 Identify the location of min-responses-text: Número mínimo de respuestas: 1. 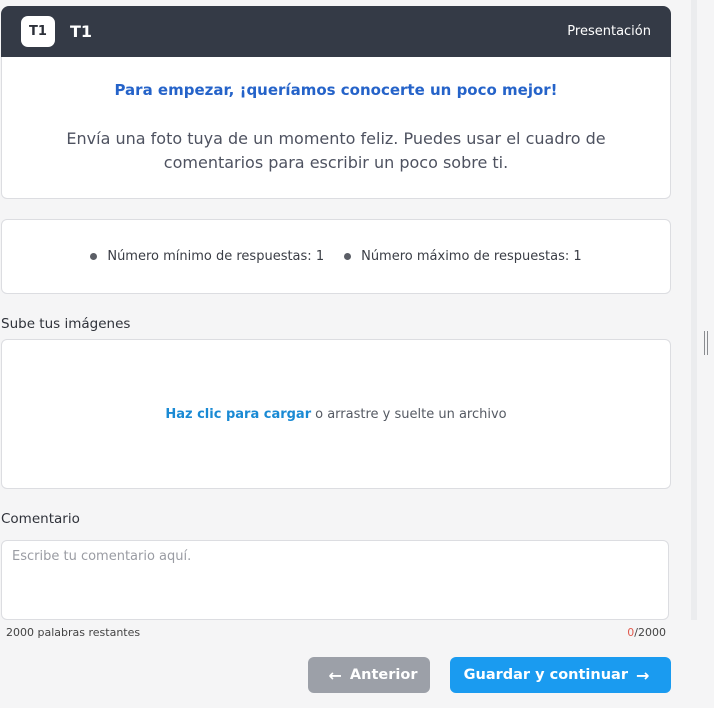
(216, 256).